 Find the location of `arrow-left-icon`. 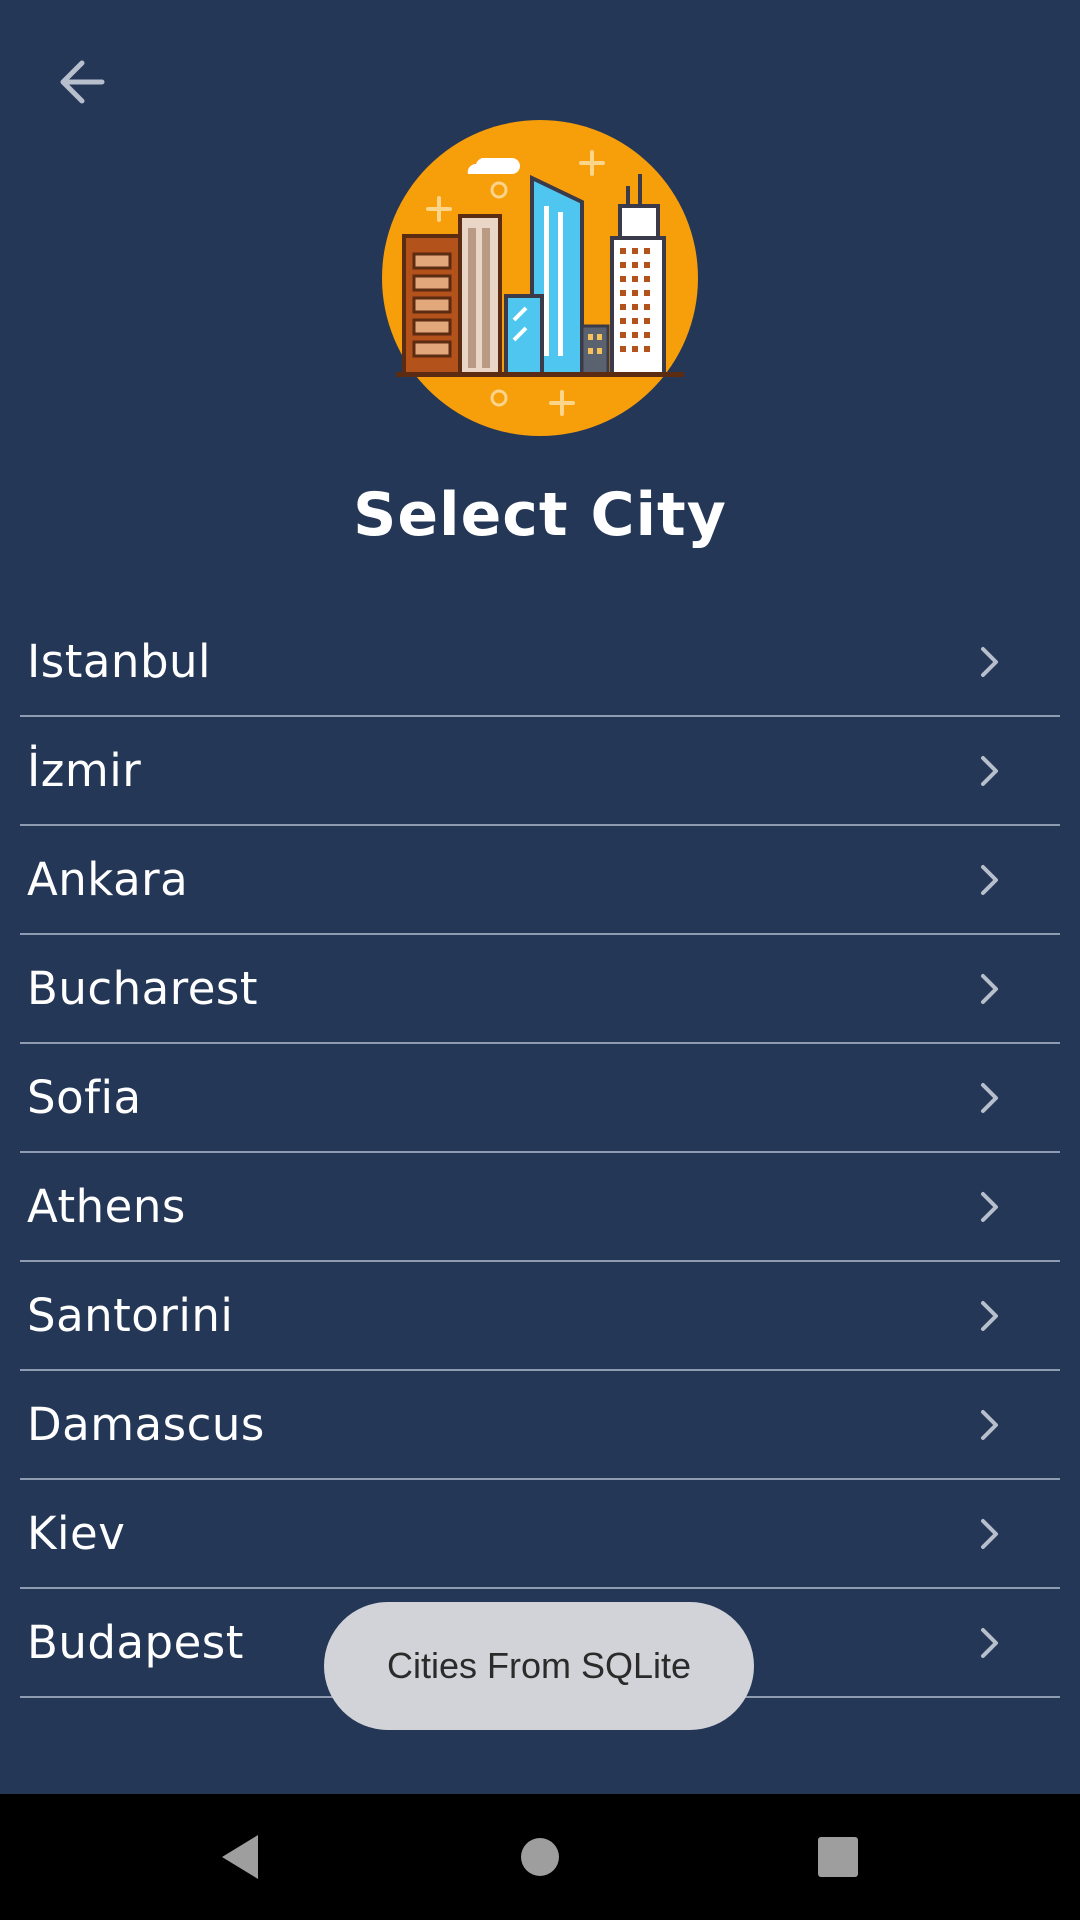

arrow-left-icon is located at coordinates (82, 82).